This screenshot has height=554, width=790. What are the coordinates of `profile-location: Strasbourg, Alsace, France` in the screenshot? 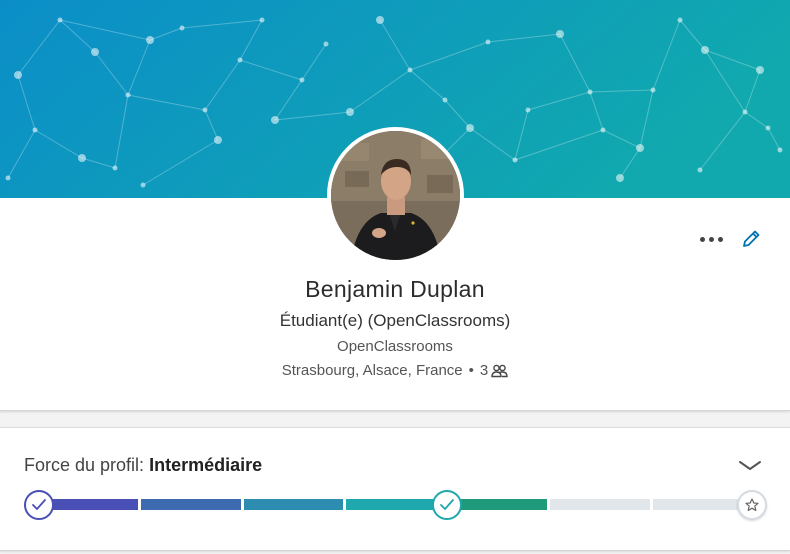 It's located at (372, 370).